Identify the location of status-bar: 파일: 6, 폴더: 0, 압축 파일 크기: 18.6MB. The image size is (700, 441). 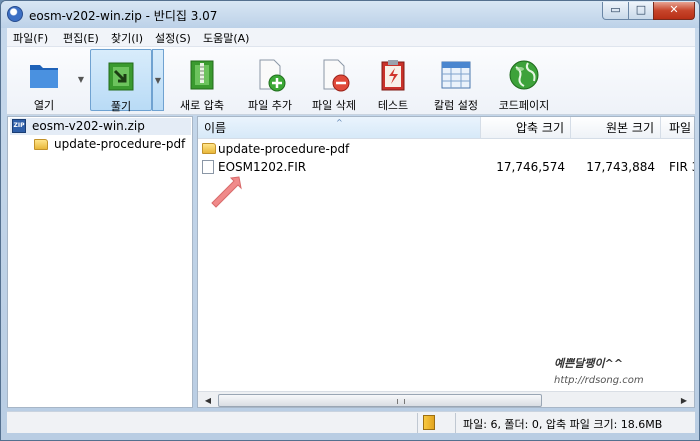
(351, 422).